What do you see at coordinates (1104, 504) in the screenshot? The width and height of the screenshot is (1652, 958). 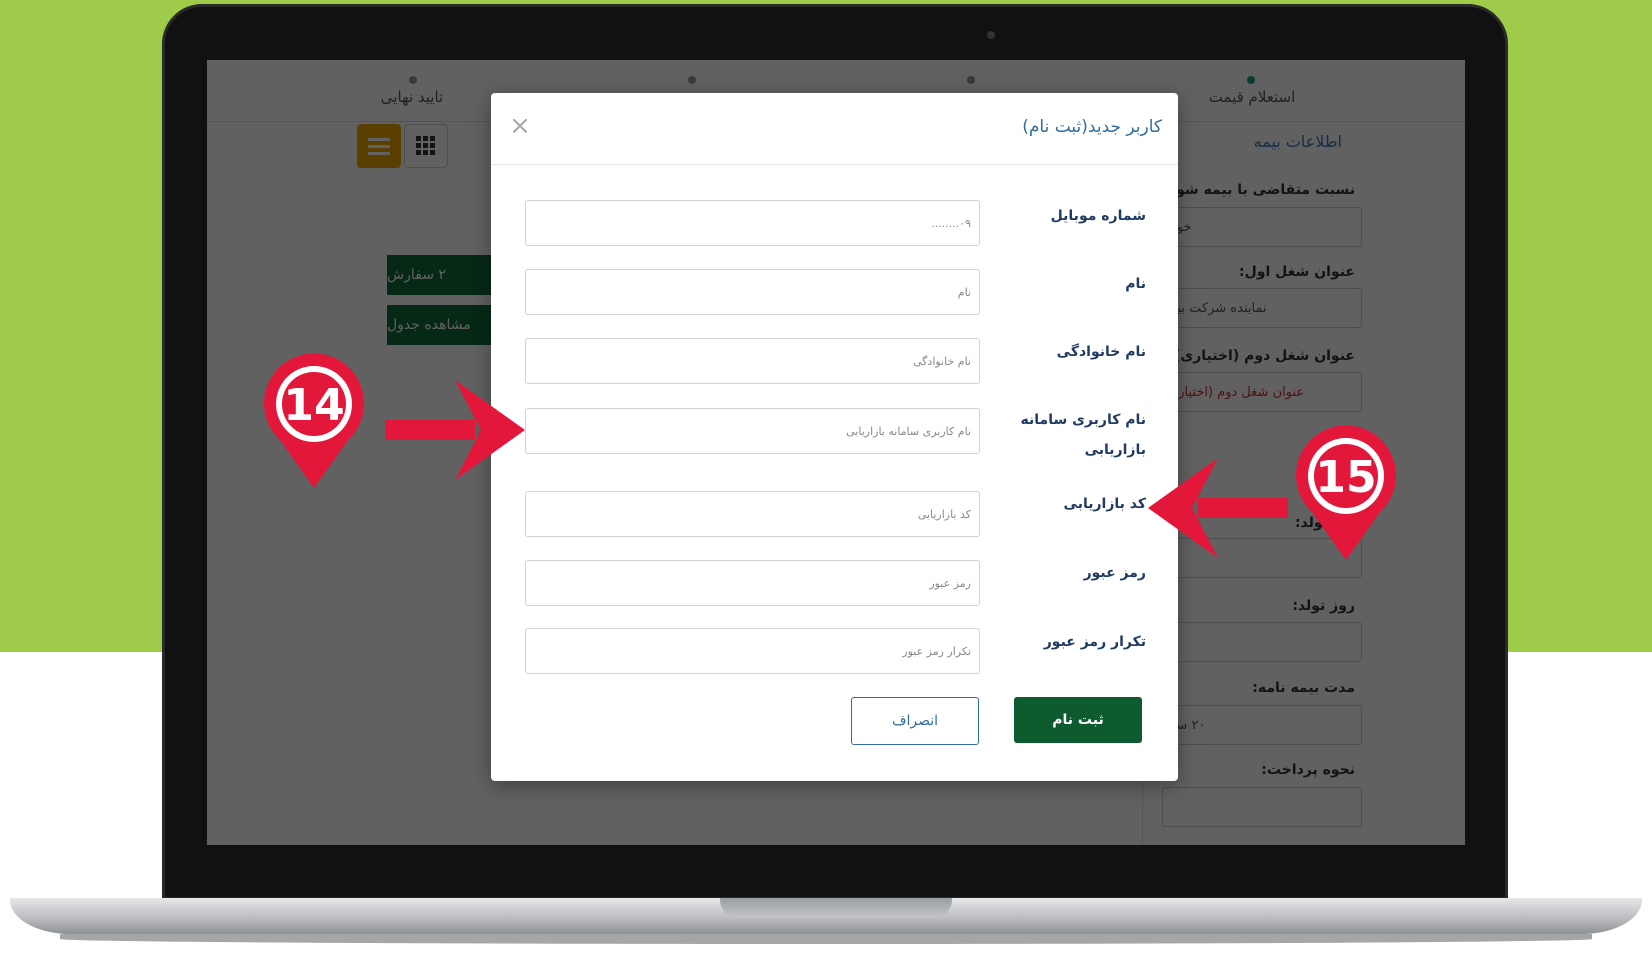 I see `marketing-code-label: کد بازاریابی` at bounding box center [1104, 504].